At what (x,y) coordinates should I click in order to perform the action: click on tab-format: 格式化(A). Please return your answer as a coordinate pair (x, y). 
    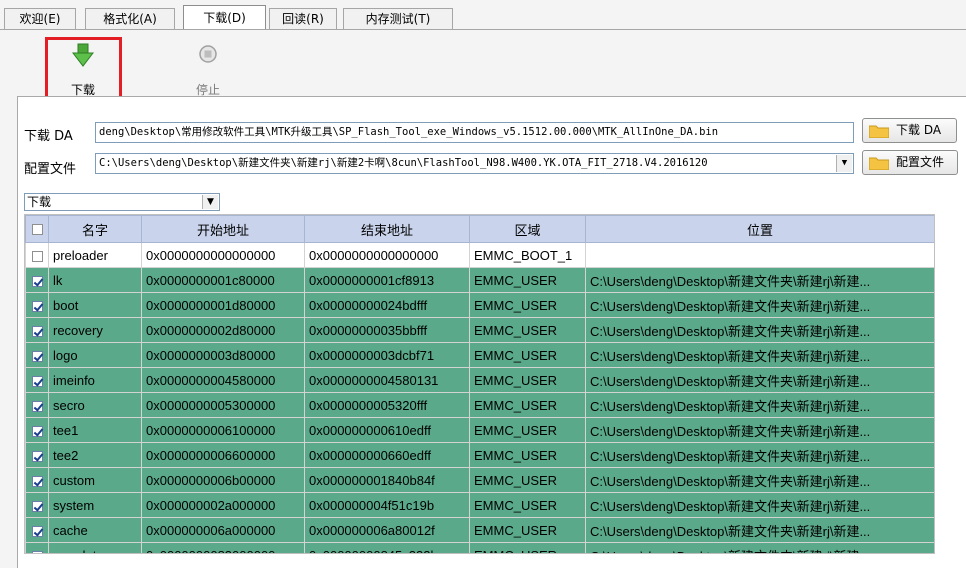
    Looking at the image, I should click on (130, 18).